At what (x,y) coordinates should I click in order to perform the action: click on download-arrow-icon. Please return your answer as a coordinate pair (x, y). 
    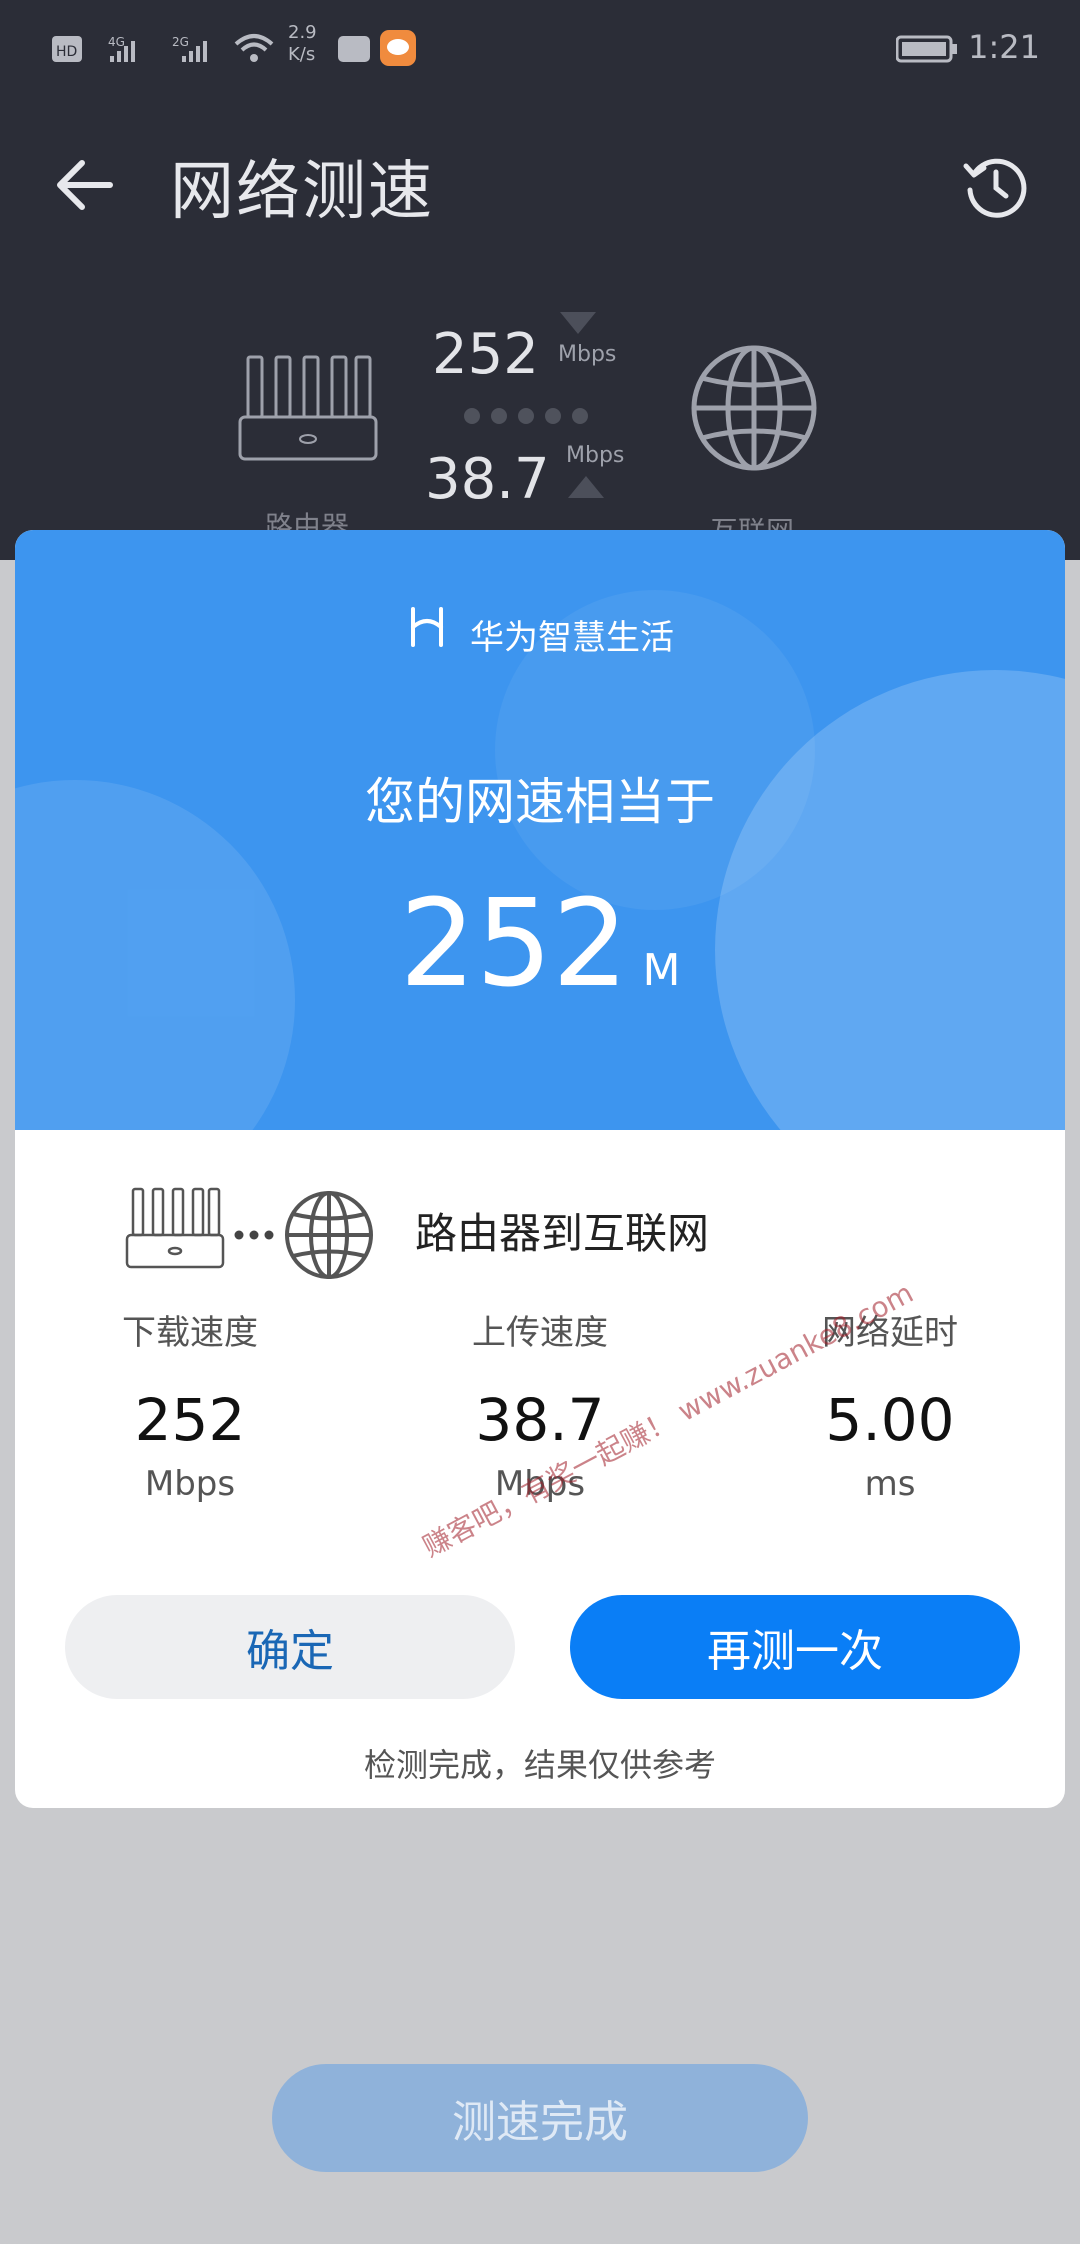
    Looking at the image, I should click on (578, 323).